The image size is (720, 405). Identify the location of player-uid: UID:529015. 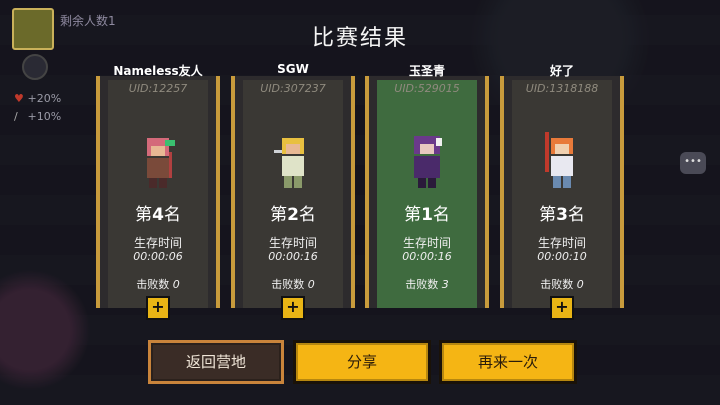
(427, 88).